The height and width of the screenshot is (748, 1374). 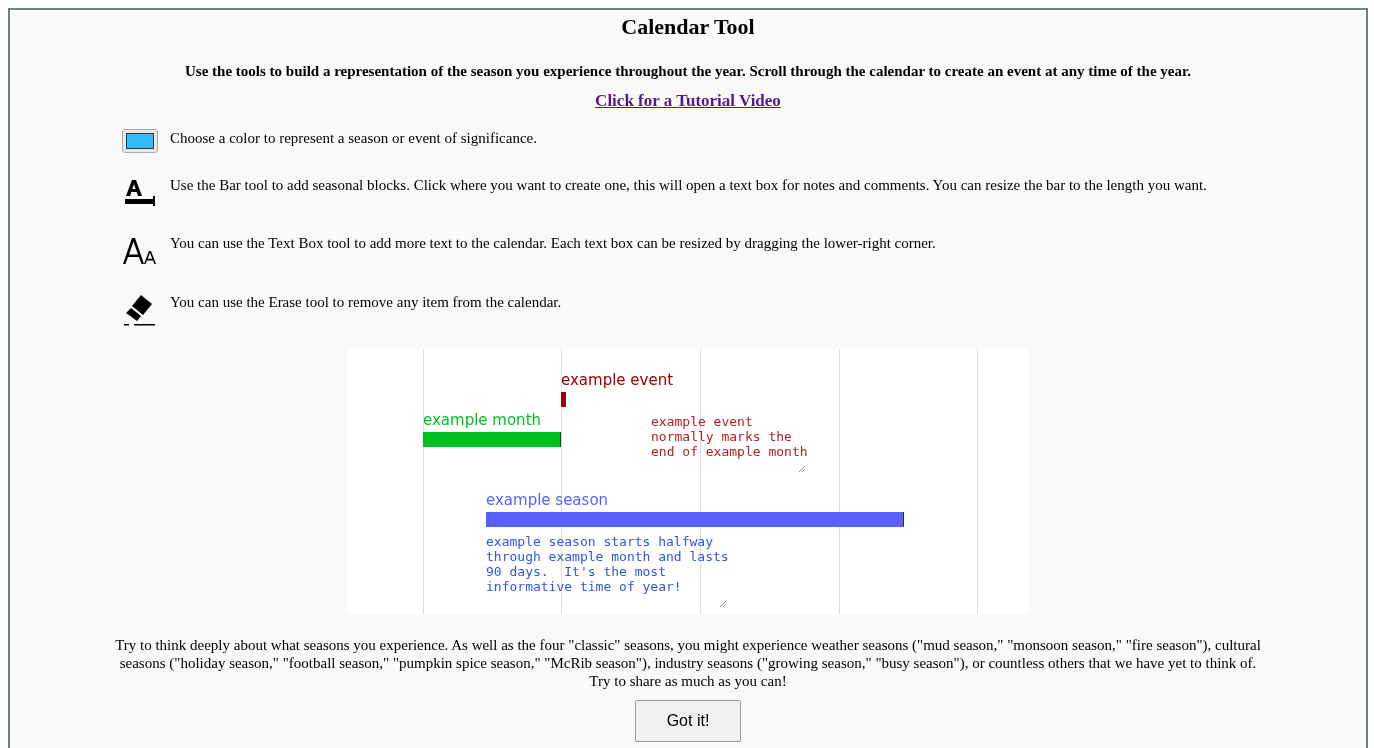 I want to click on tool-description: Choose a color to represent a season or event of significance., so click(x=353, y=138).